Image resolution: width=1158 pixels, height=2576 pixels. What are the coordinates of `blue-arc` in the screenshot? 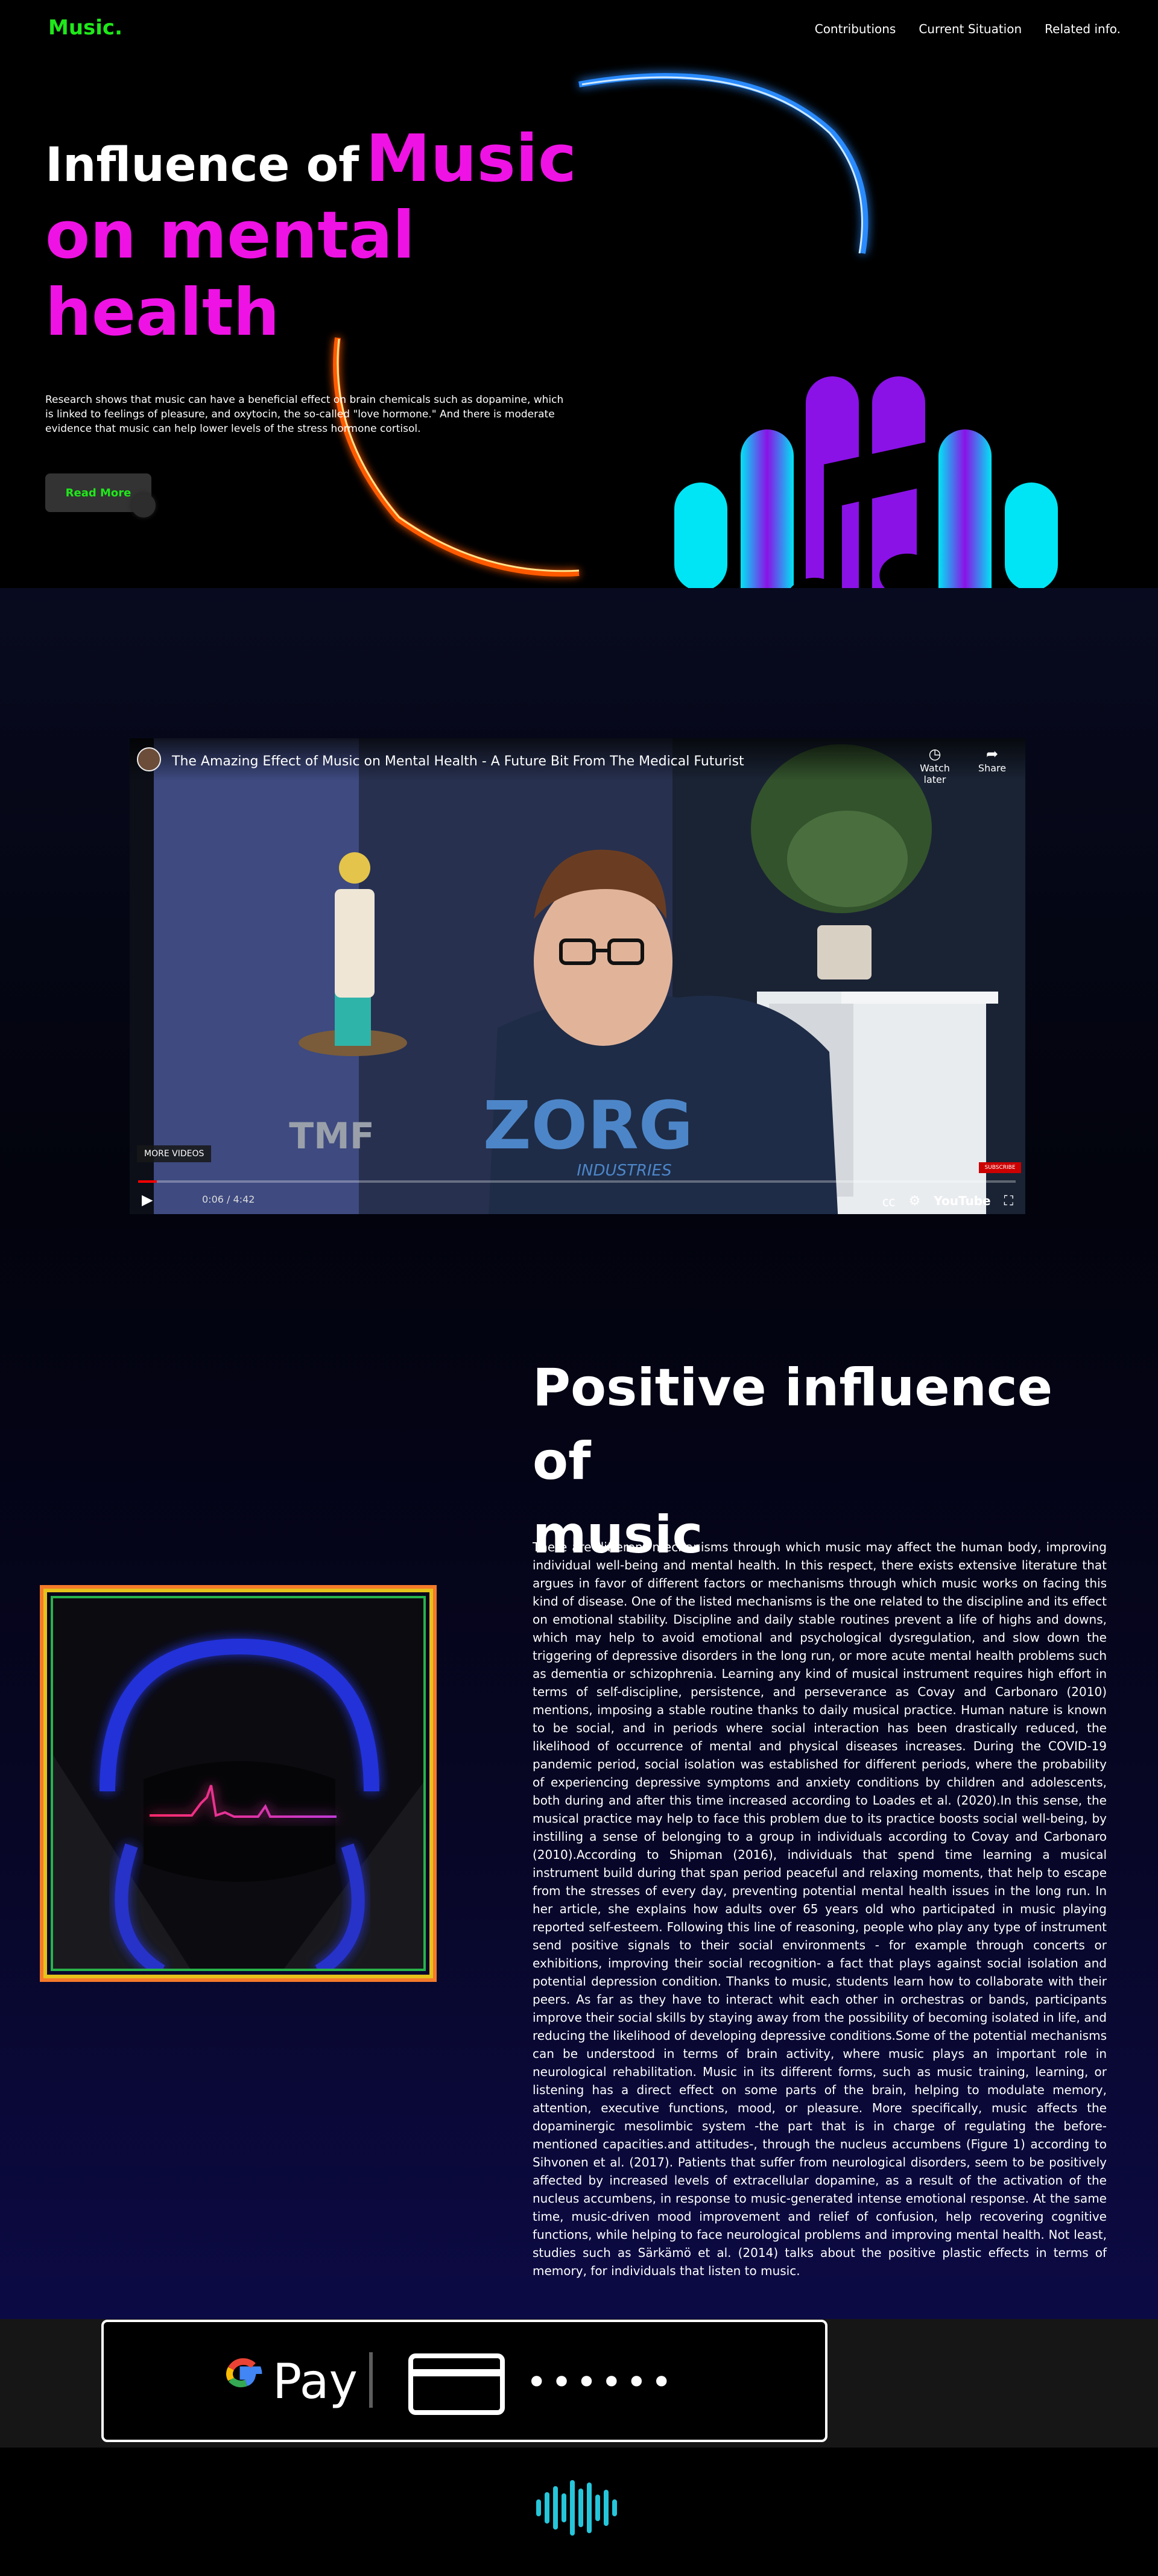 It's located at (723, 163).